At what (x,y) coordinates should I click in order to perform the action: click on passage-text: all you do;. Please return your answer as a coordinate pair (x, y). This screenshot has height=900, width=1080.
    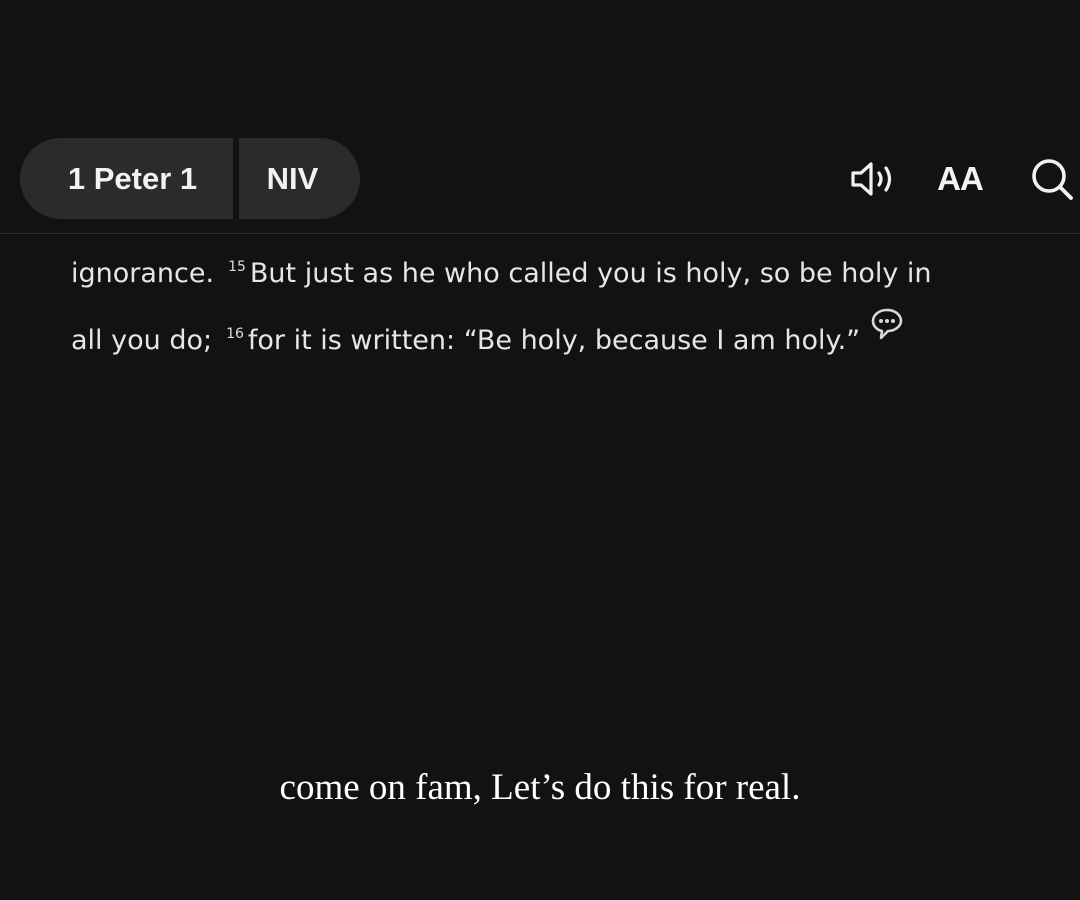
    Looking at the image, I should click on (142, 340).